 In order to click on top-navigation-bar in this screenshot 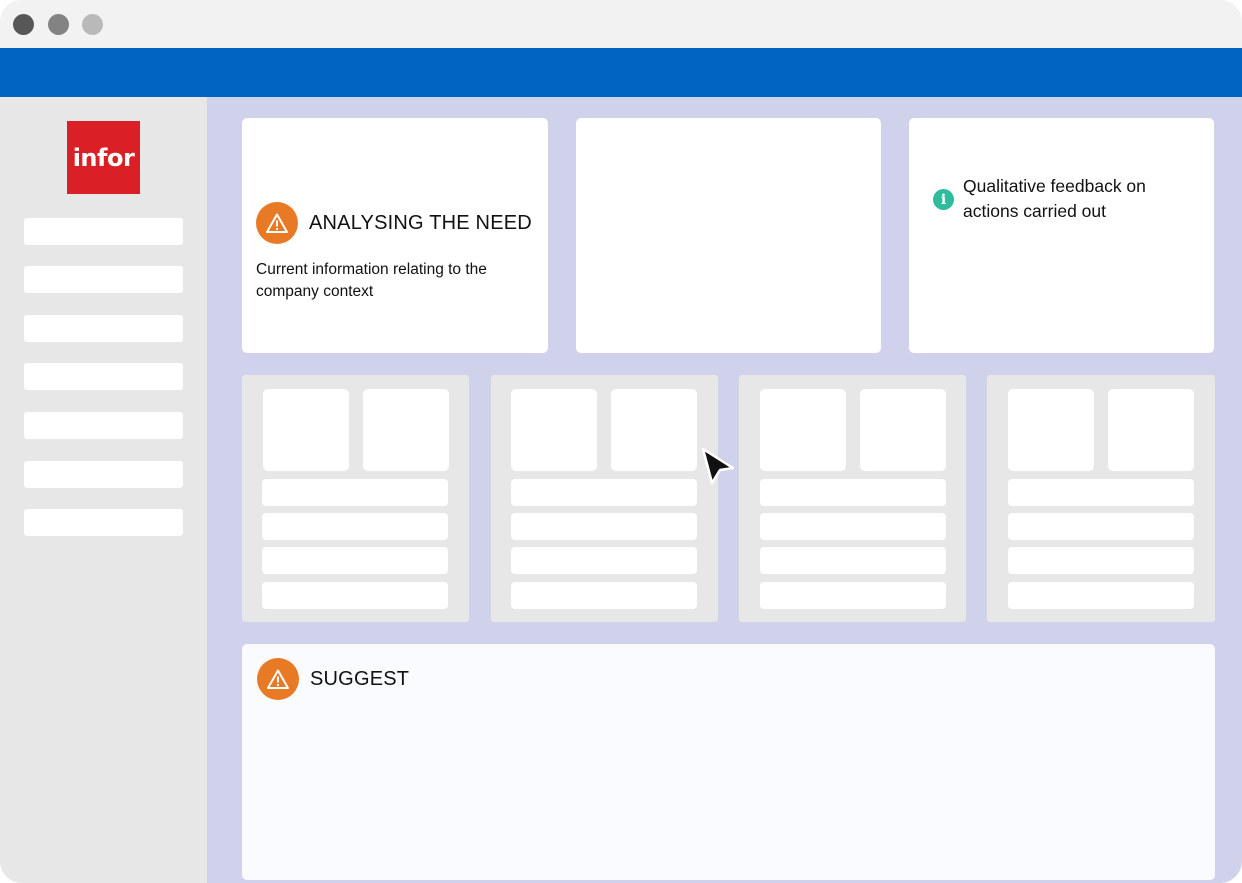, I will do `click(621, 72)`.